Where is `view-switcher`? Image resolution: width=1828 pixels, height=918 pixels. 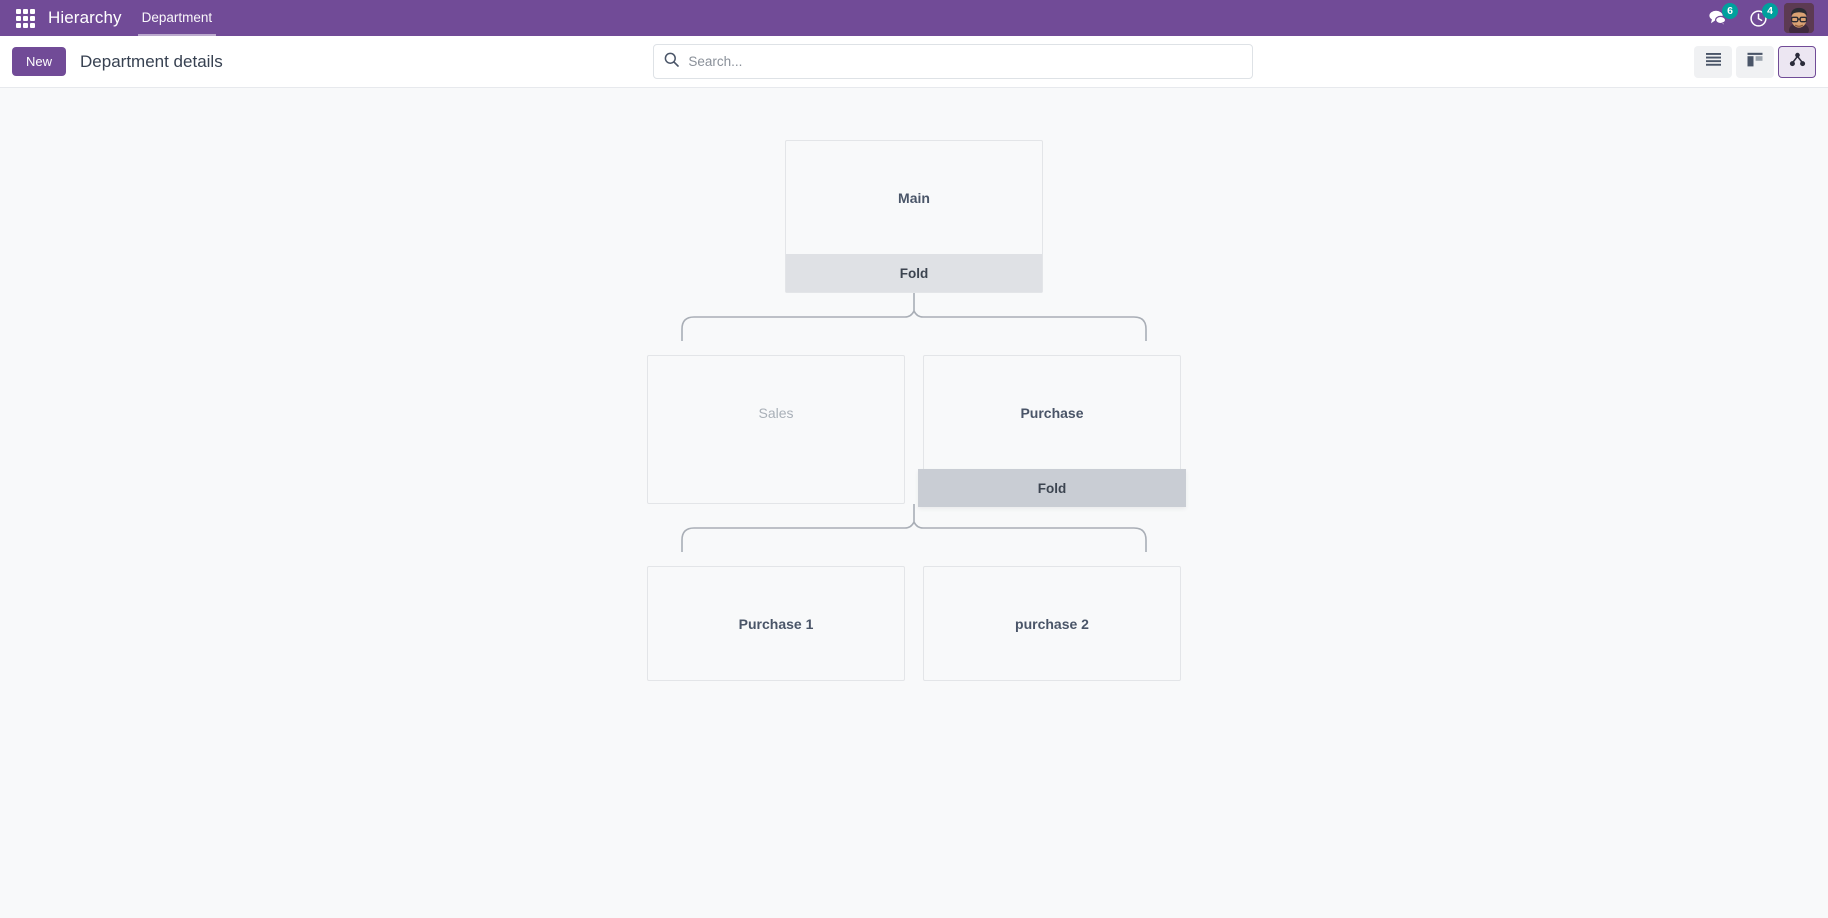 view-switcher is located at coordinates (1755, 61).